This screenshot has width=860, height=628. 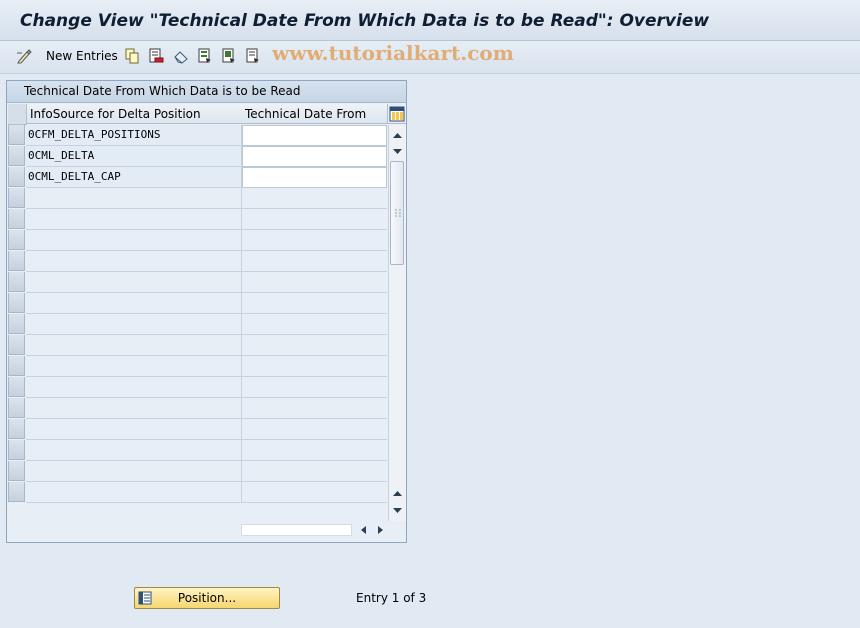 What do you see at coordinates (253, 56) in the screenshot?
I see `deselect-all-icon` at bounding box center [253, 56].